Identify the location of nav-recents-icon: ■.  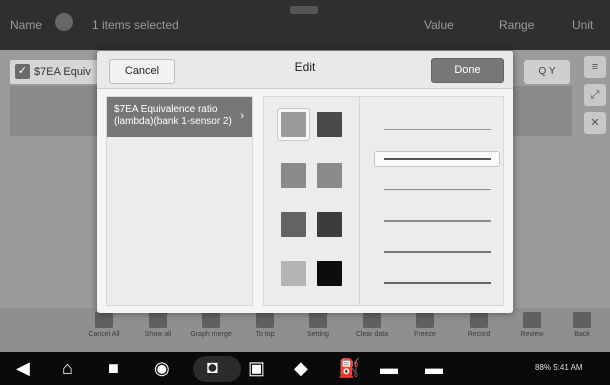
(113, 368).